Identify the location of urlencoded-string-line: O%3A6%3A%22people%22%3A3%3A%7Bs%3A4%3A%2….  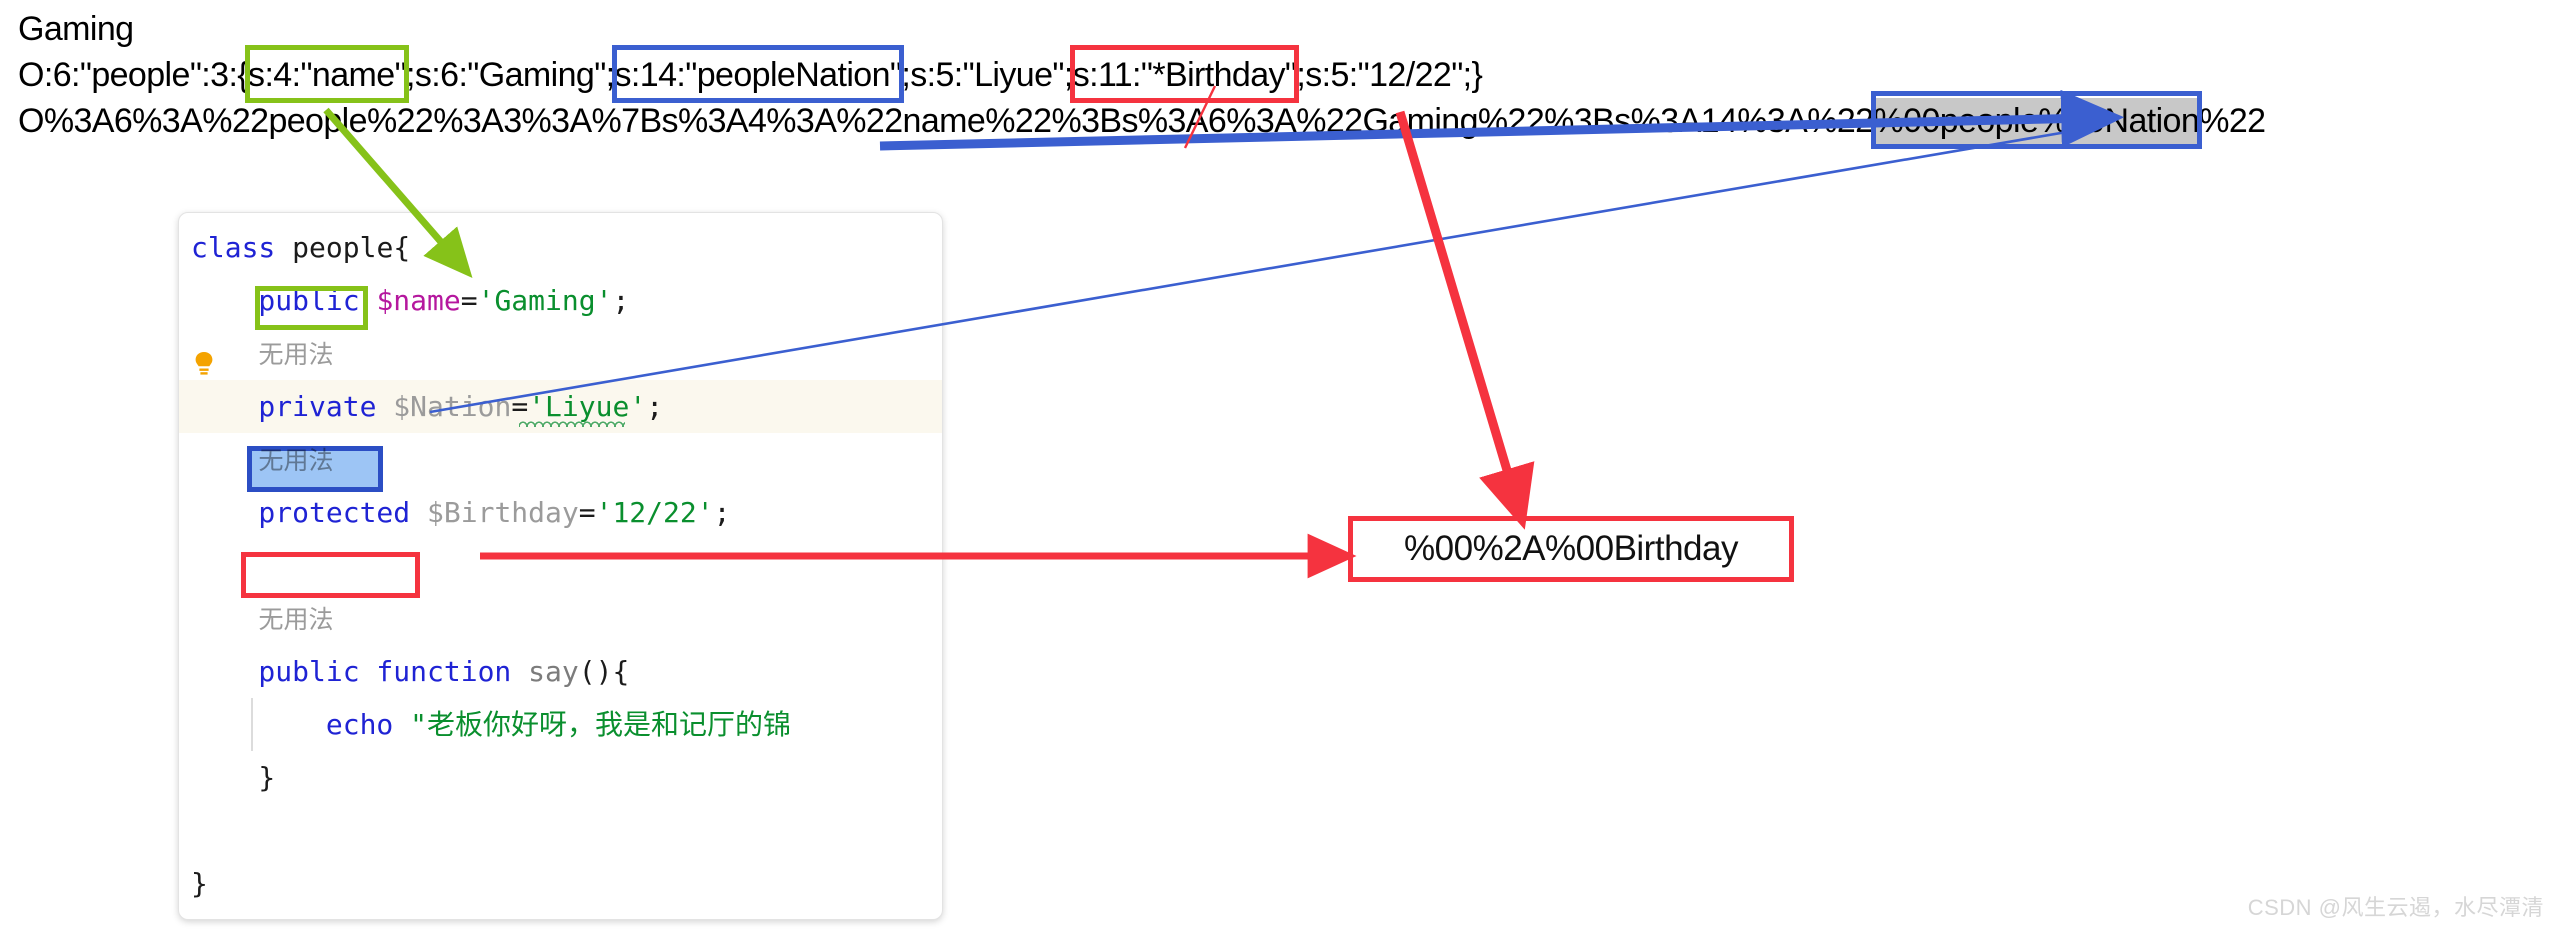
(1289, 120).